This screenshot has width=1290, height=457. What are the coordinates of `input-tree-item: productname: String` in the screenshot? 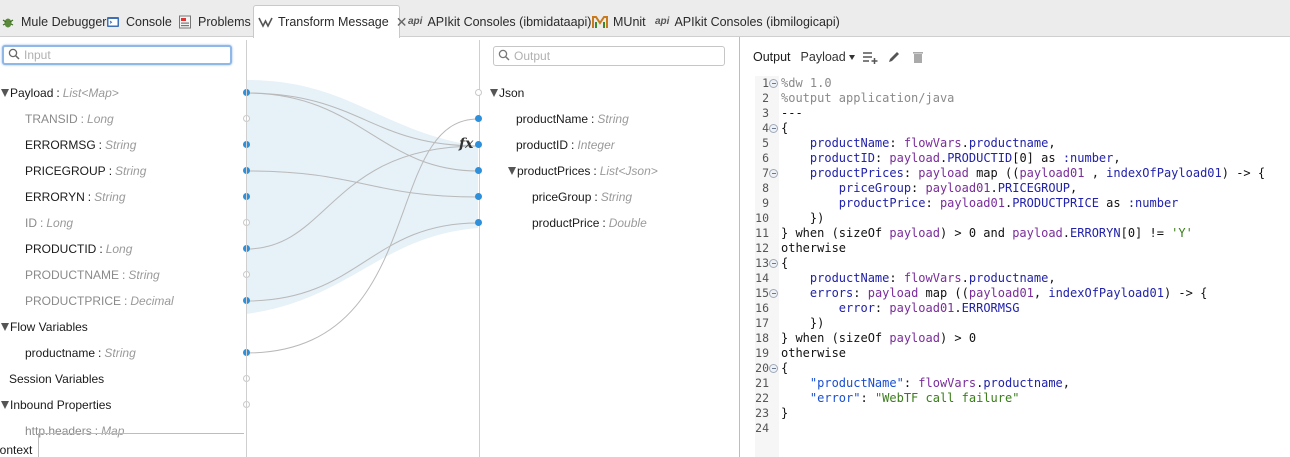 It's located at (80, 353).